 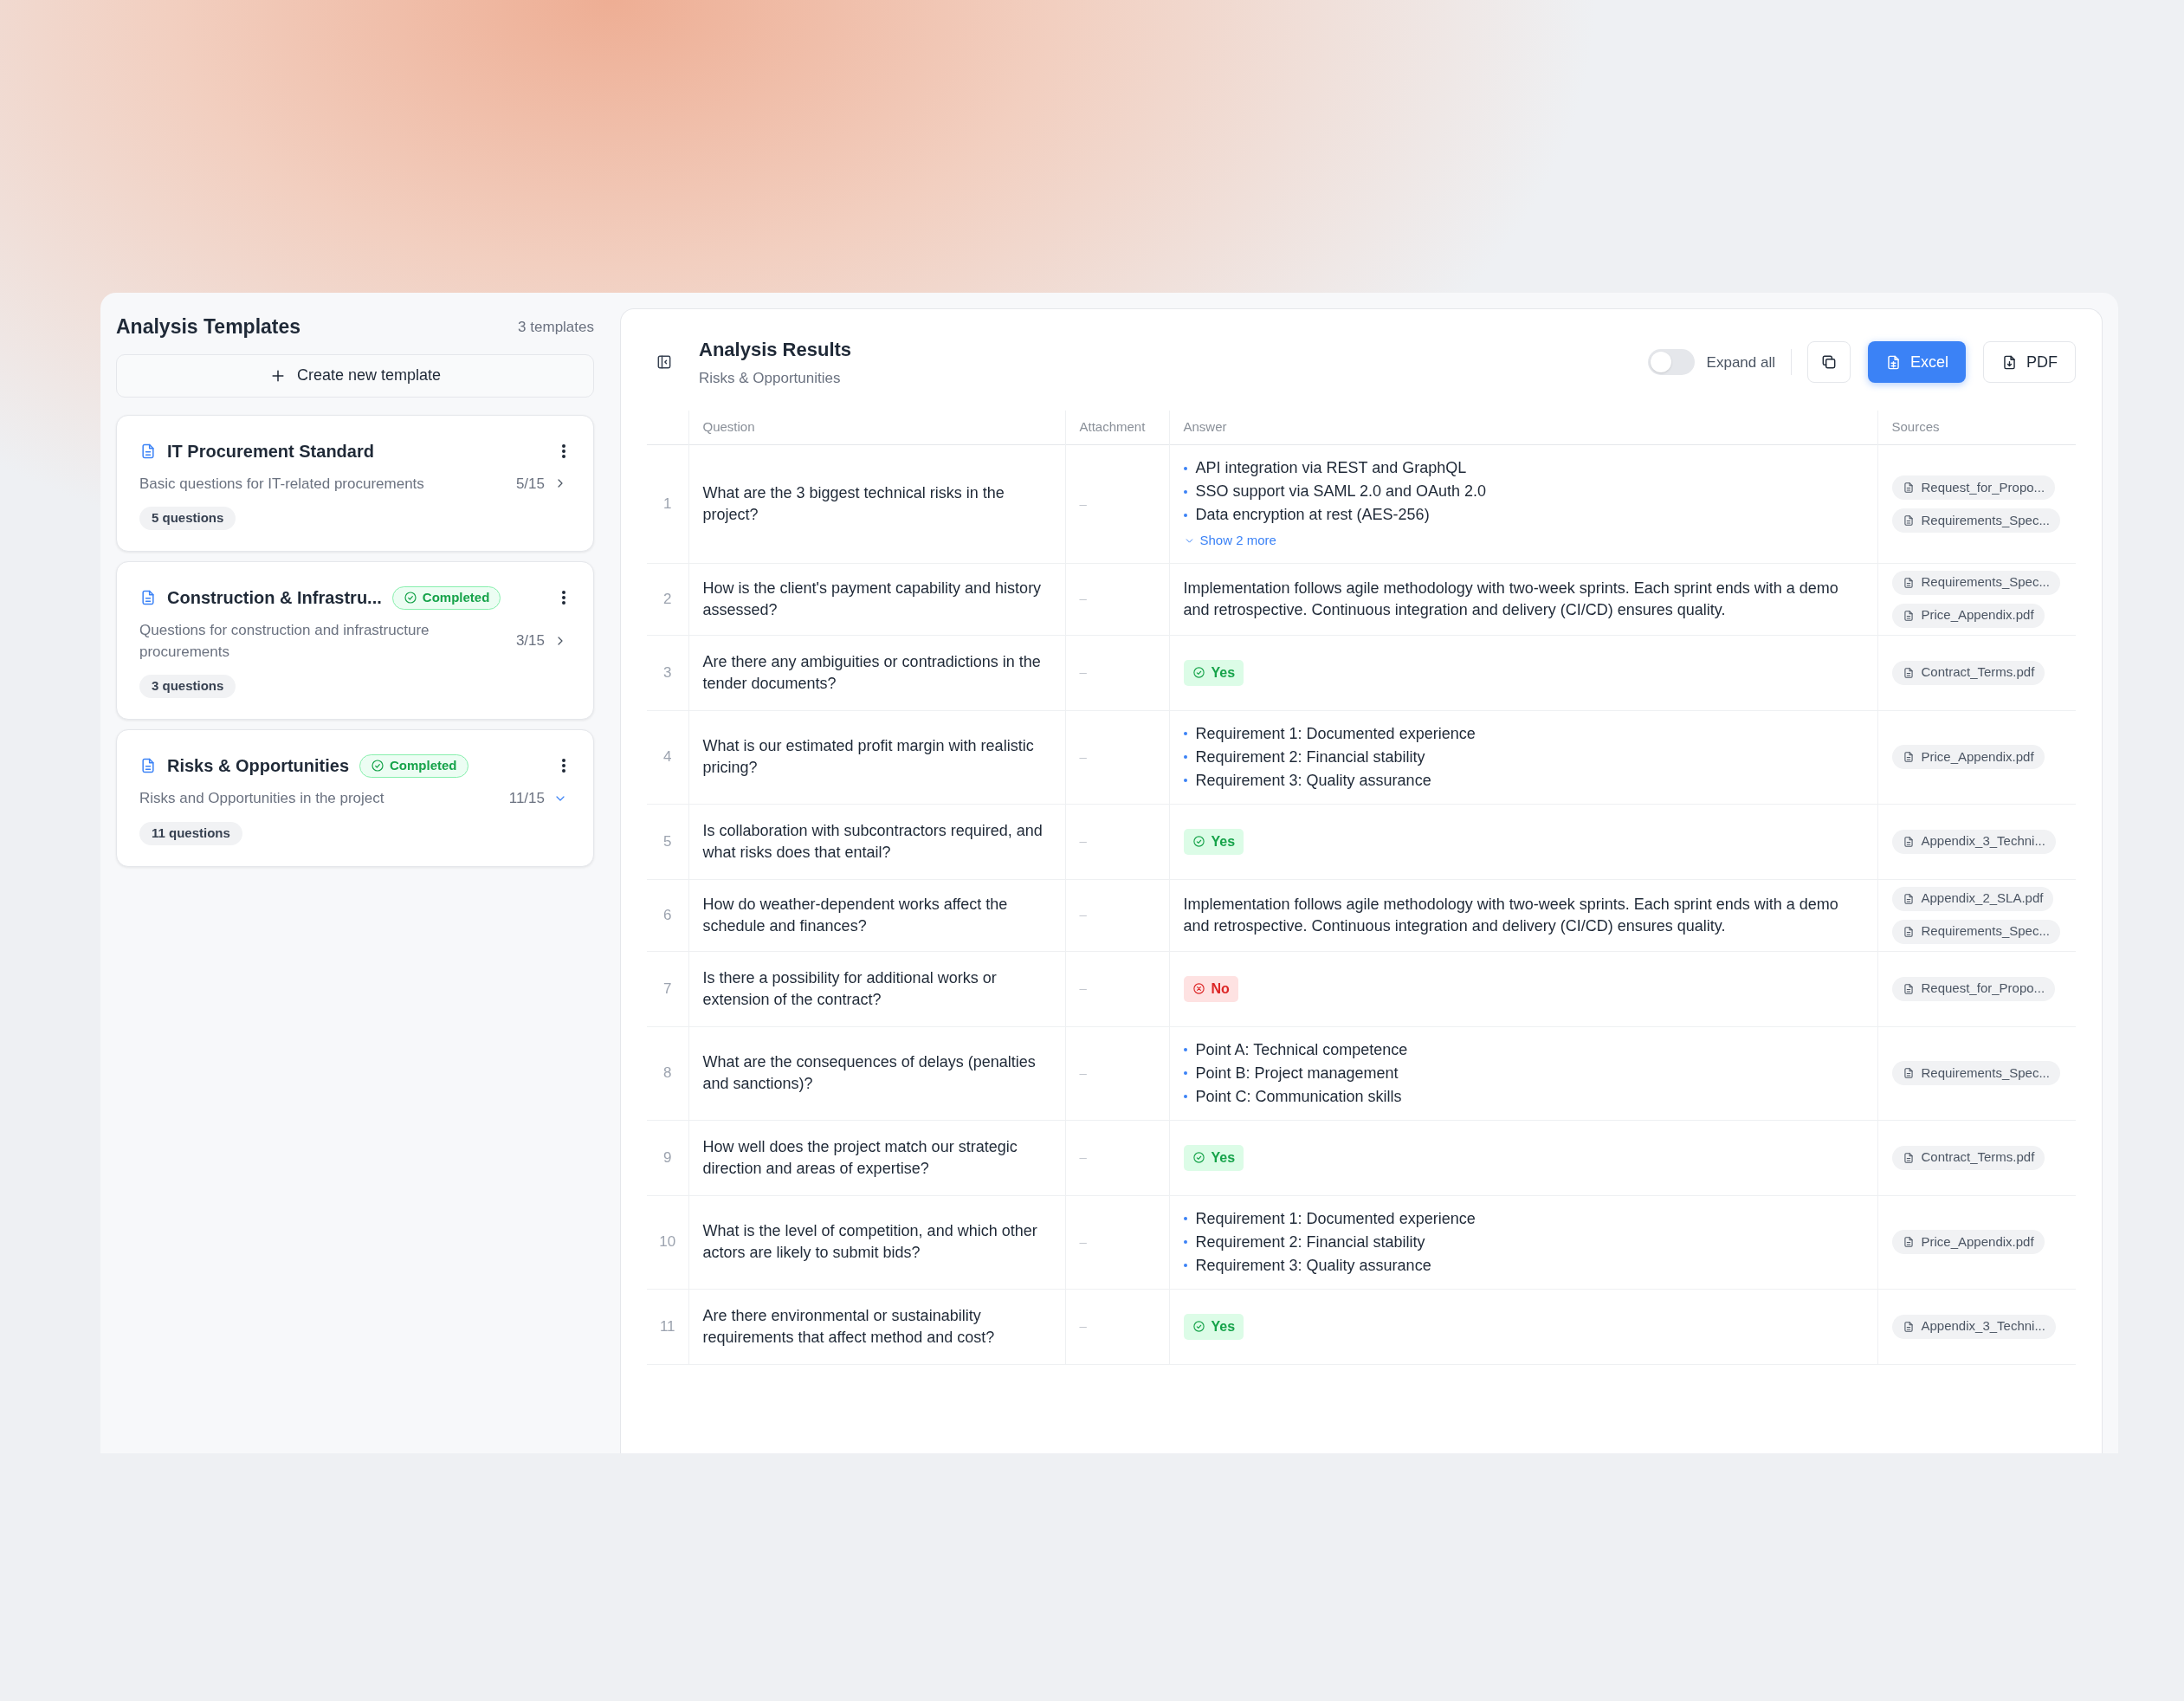 What do you see at coordinates (667, 1073) in the screenshot?
I see `row-number: 8` at bounding box center [667, 1073].